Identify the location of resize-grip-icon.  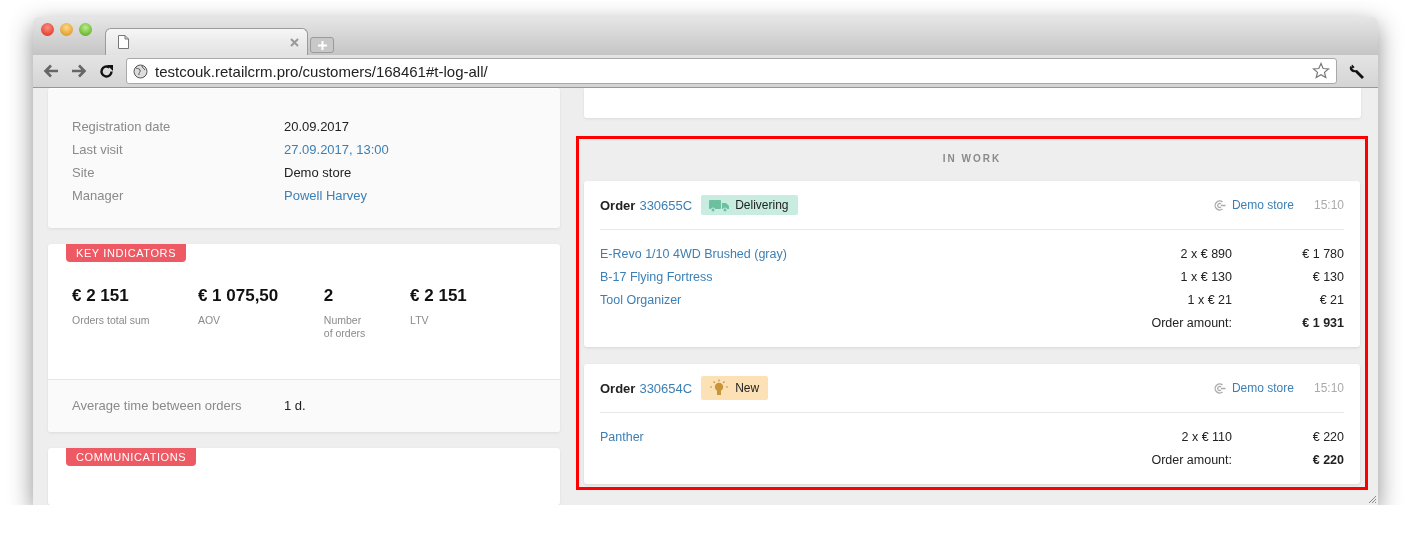
(1372, 499).